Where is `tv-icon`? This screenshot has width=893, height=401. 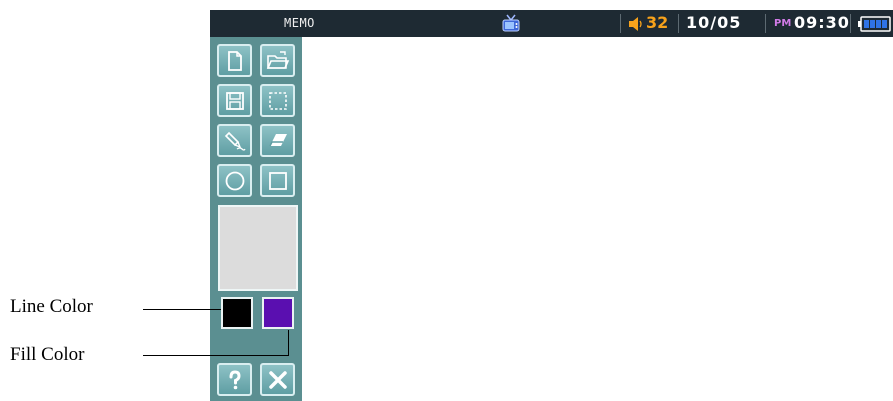 tv-icon is located at coordinates (511, 23).